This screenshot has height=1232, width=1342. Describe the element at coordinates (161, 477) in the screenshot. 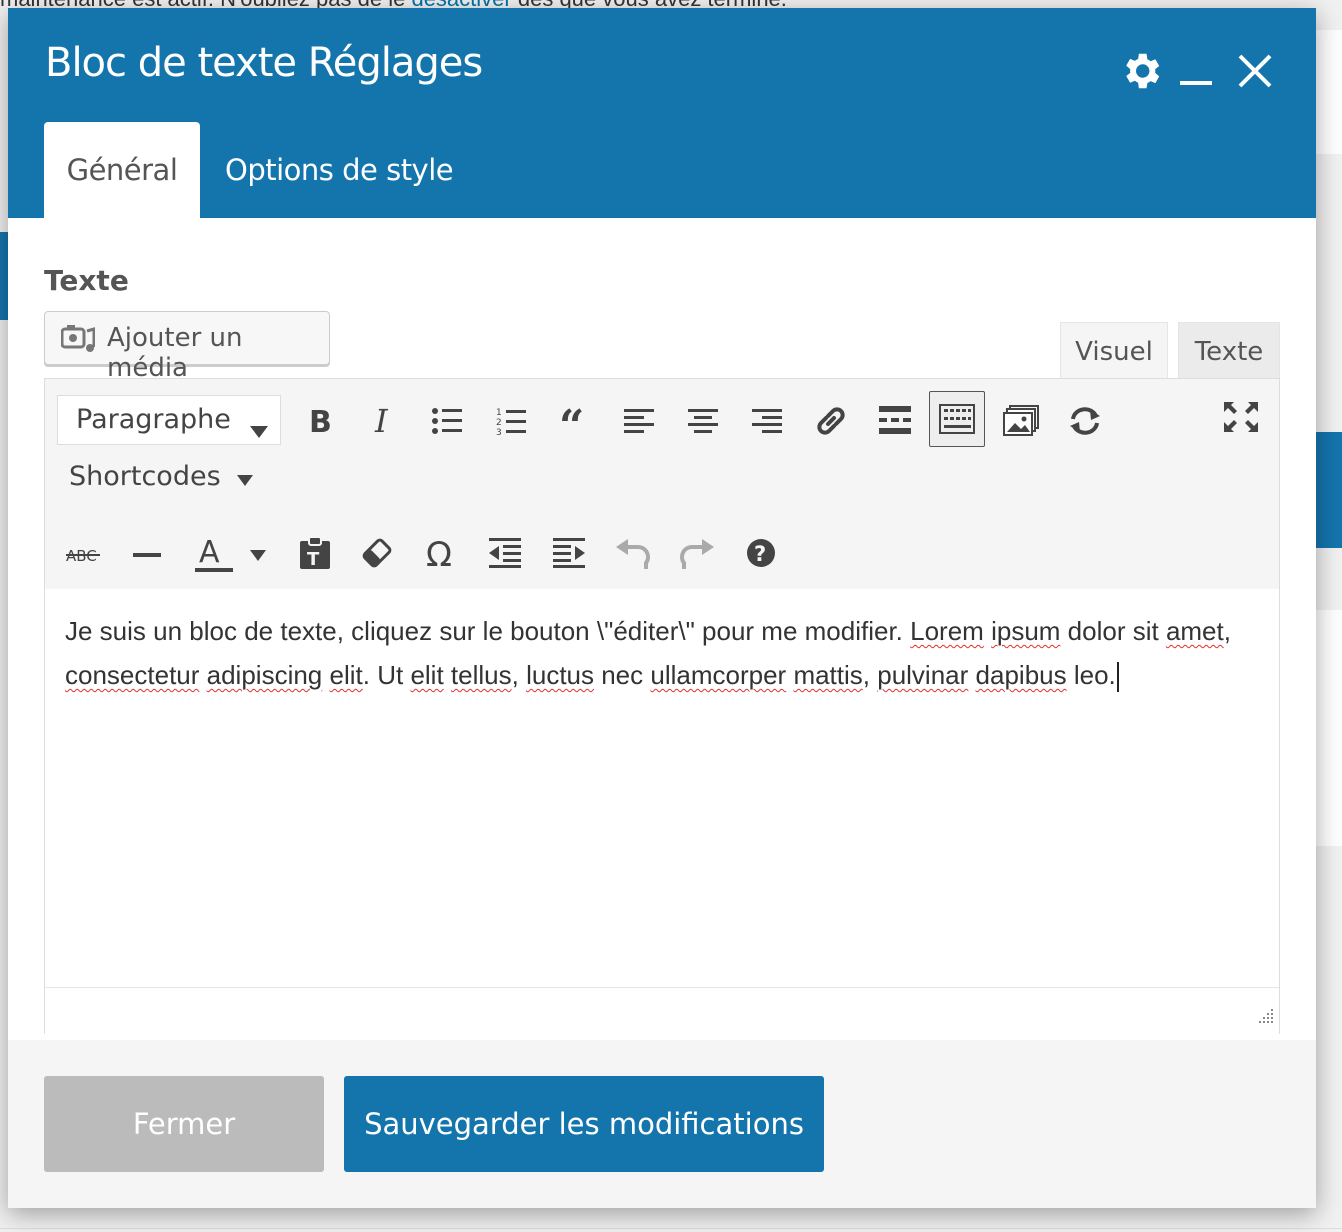

I see `shortcodes-dropdown: Shortcodes` at that location.